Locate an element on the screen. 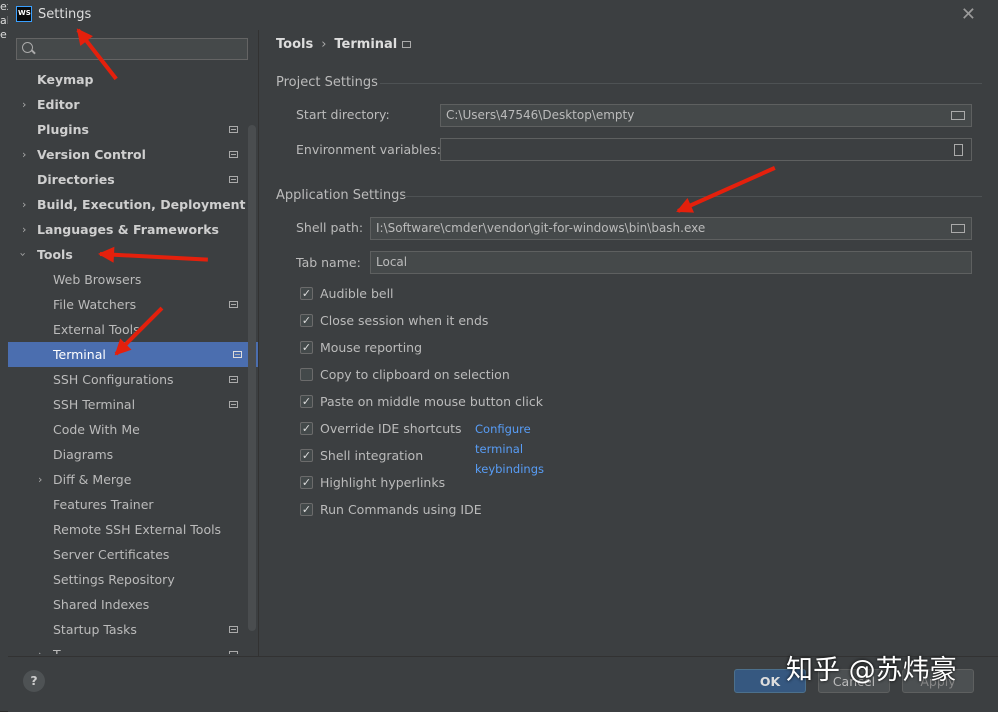  tree-item-build: › Build, Execution, Deployment is located at coordinates (128, 204).